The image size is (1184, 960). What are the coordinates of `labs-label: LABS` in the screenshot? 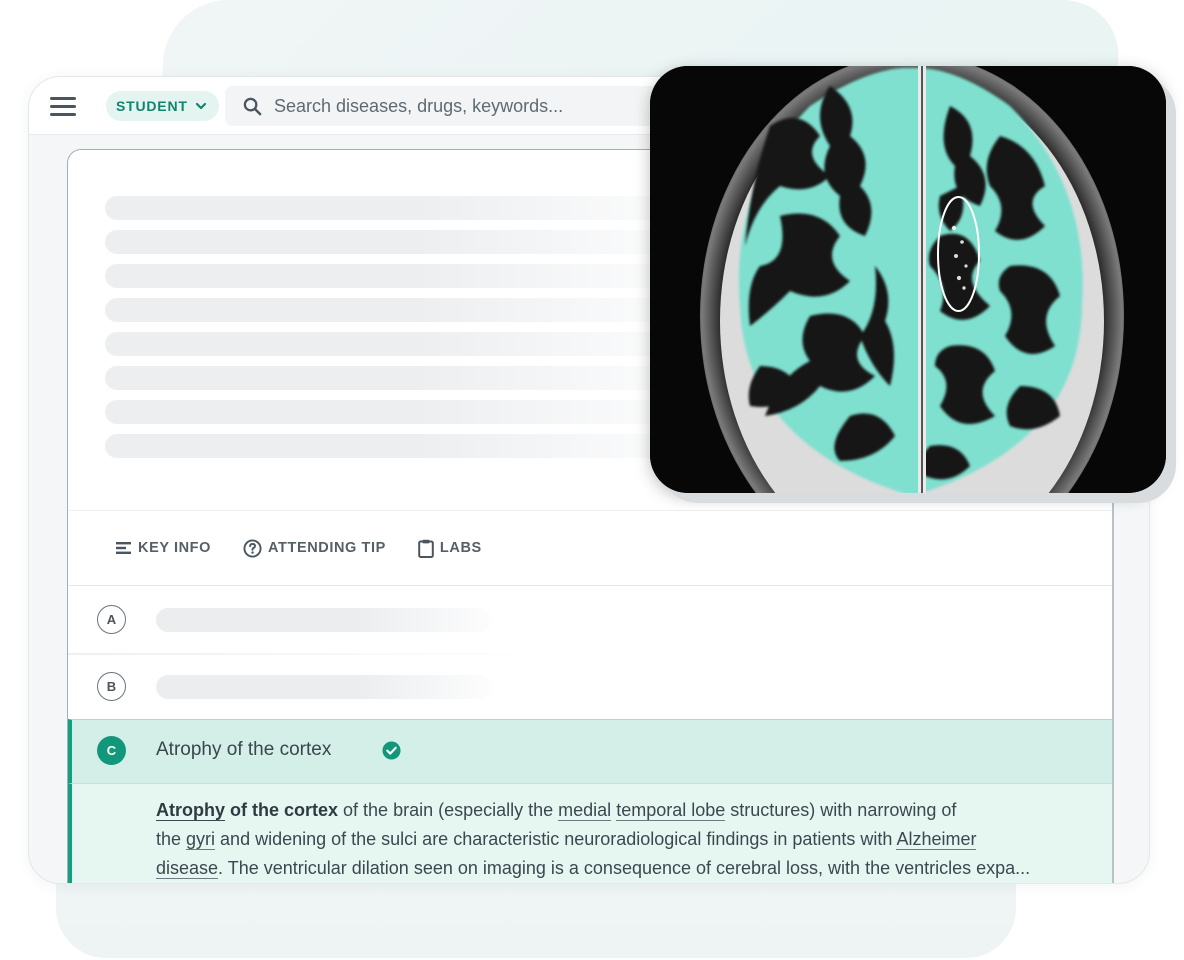 It's located at (460, 548).